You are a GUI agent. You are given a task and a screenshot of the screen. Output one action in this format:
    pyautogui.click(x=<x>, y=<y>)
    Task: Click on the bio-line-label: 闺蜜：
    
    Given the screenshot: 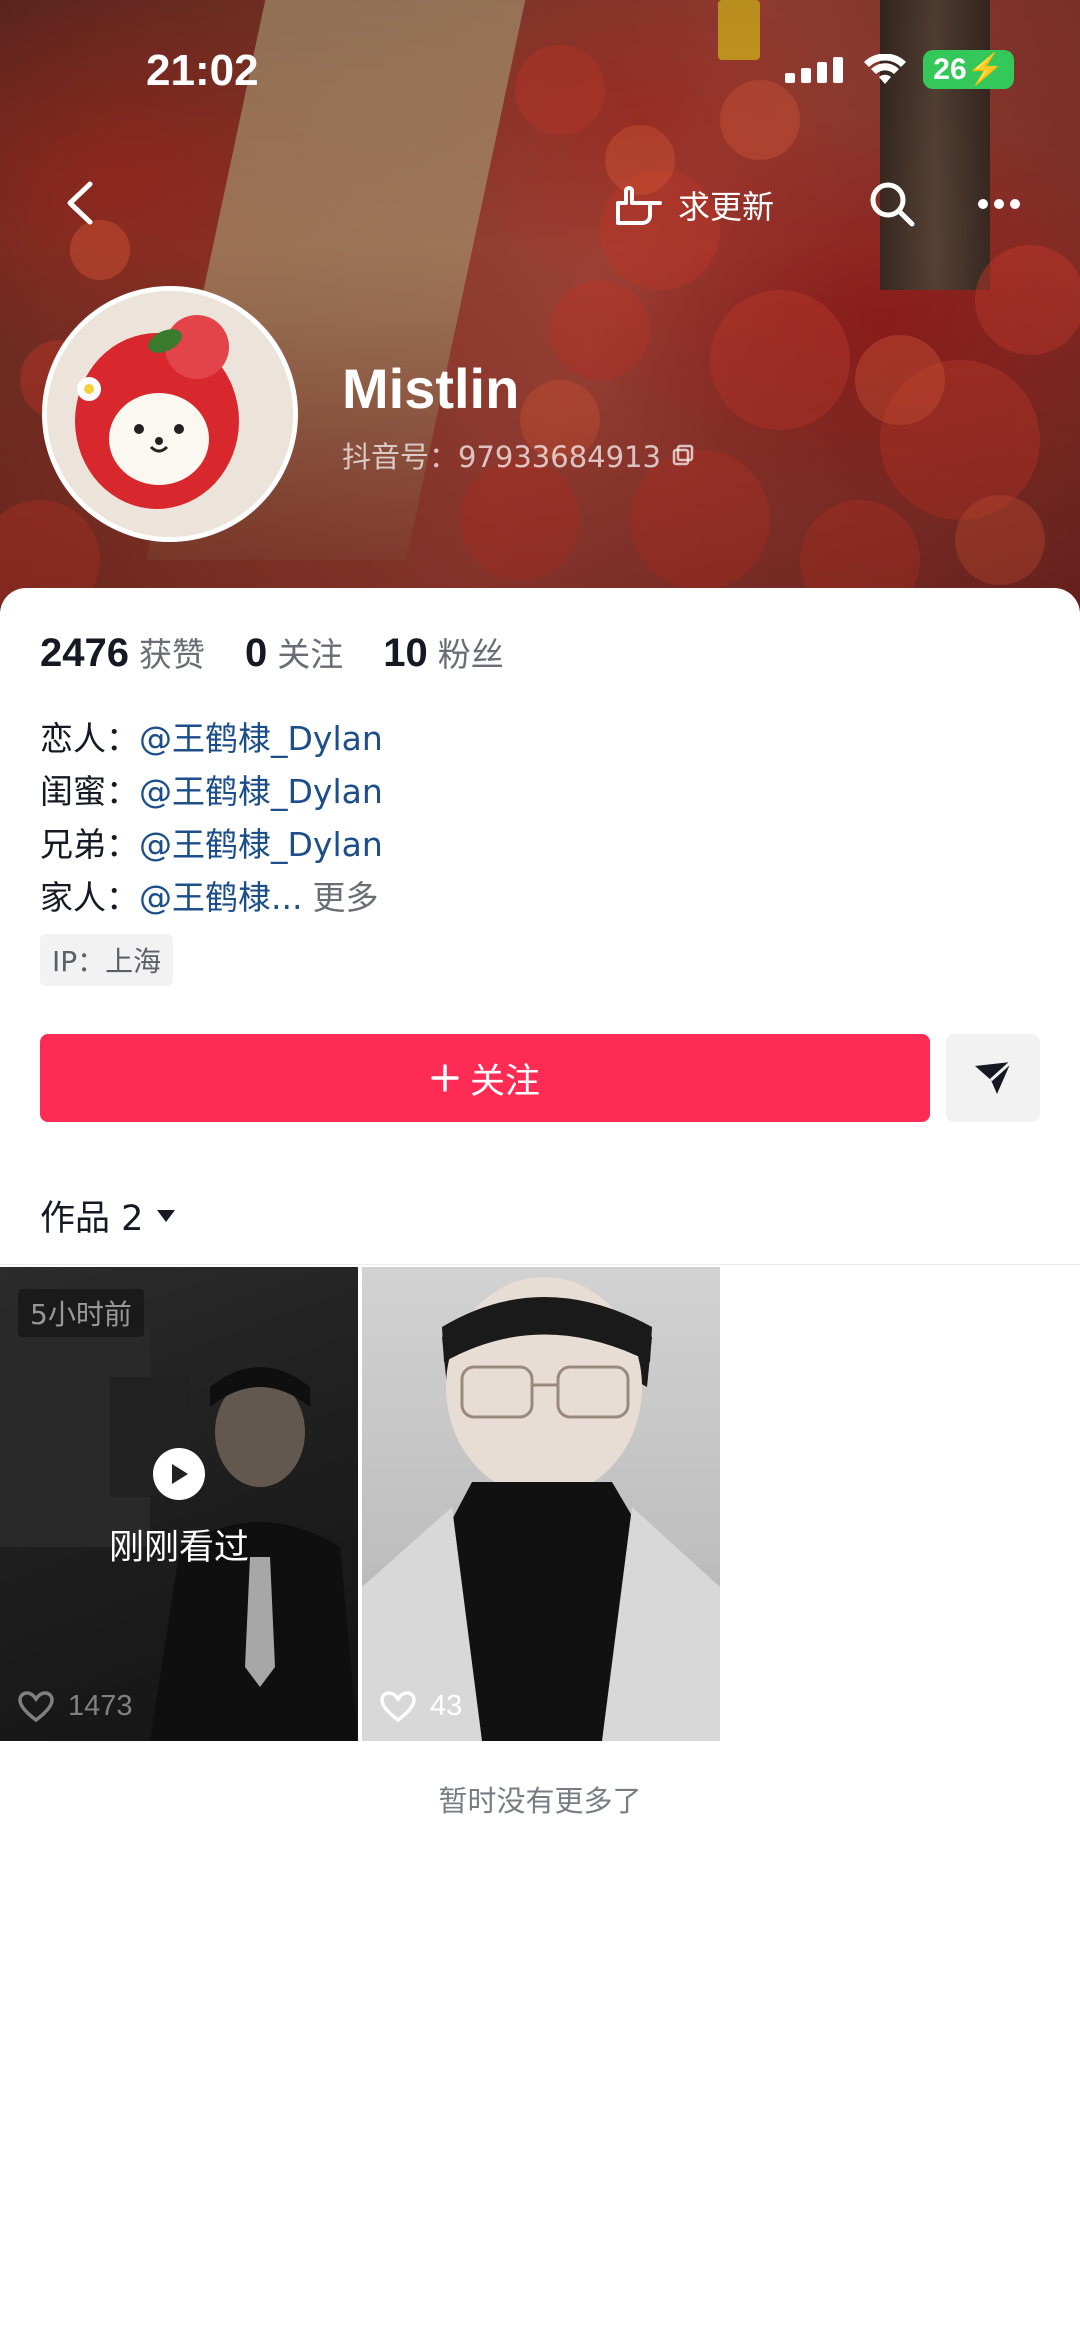 What is the action you would take?
    pyautogui.click(x=89, y=791)
    